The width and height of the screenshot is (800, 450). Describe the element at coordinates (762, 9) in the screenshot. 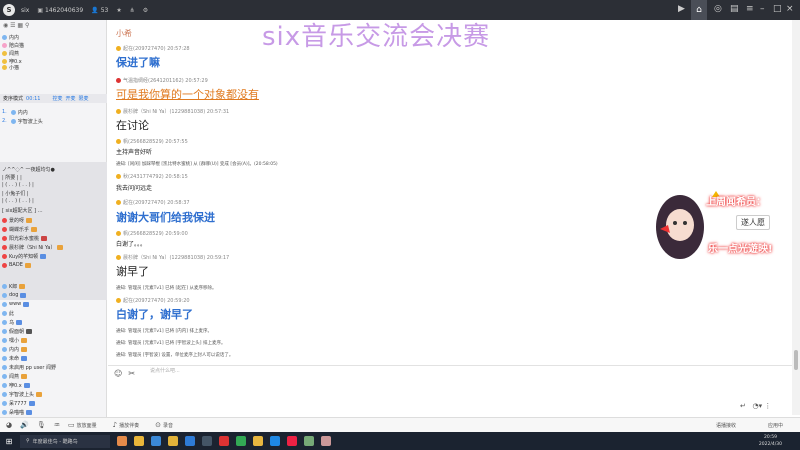

I see `minimize-icon: –` at that location.